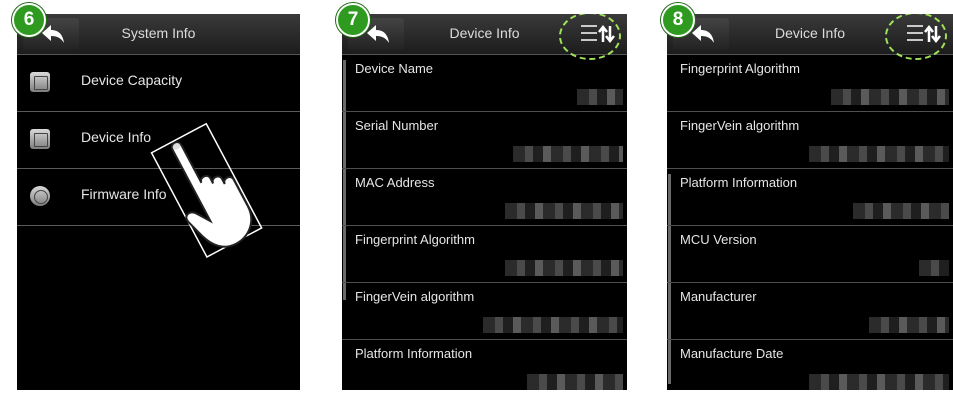 This screenshot has width=953, height=394. Describe the element at coordinates (484, 83) in the screenshot. I see `info-row-device-name: Device Name` at that location.